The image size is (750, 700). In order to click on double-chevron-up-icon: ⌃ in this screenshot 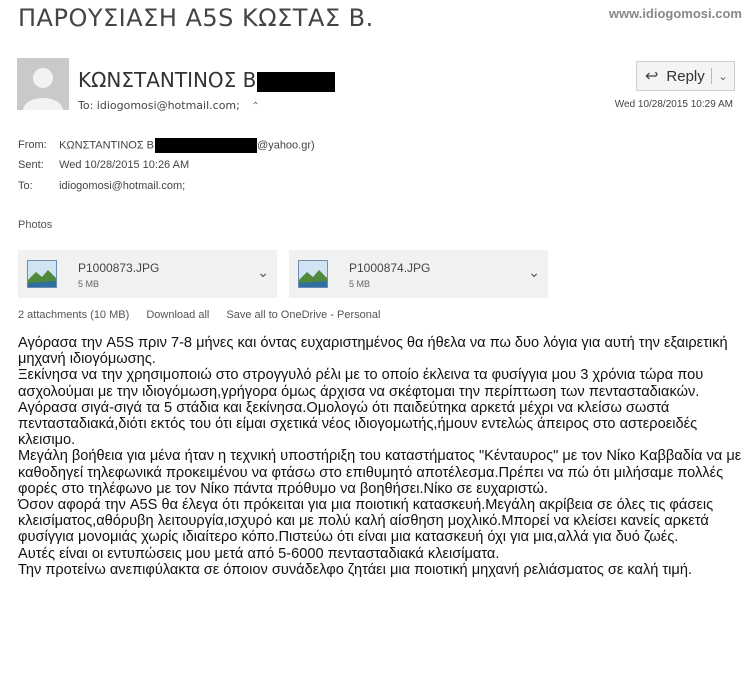, I will do `click(255, 106)`.